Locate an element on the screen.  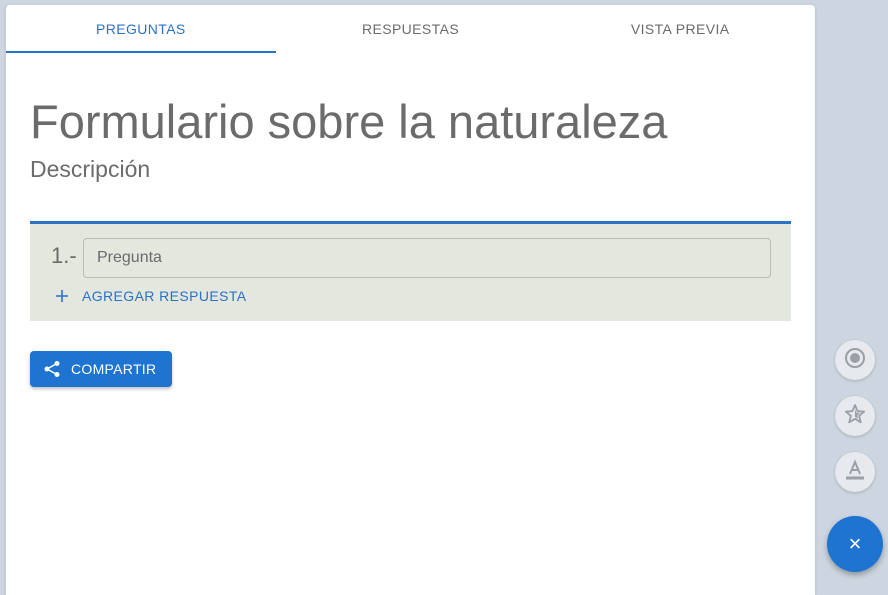
add-answer-button: AGREGAR RESPUESTA is located at coordinates (150, 296).